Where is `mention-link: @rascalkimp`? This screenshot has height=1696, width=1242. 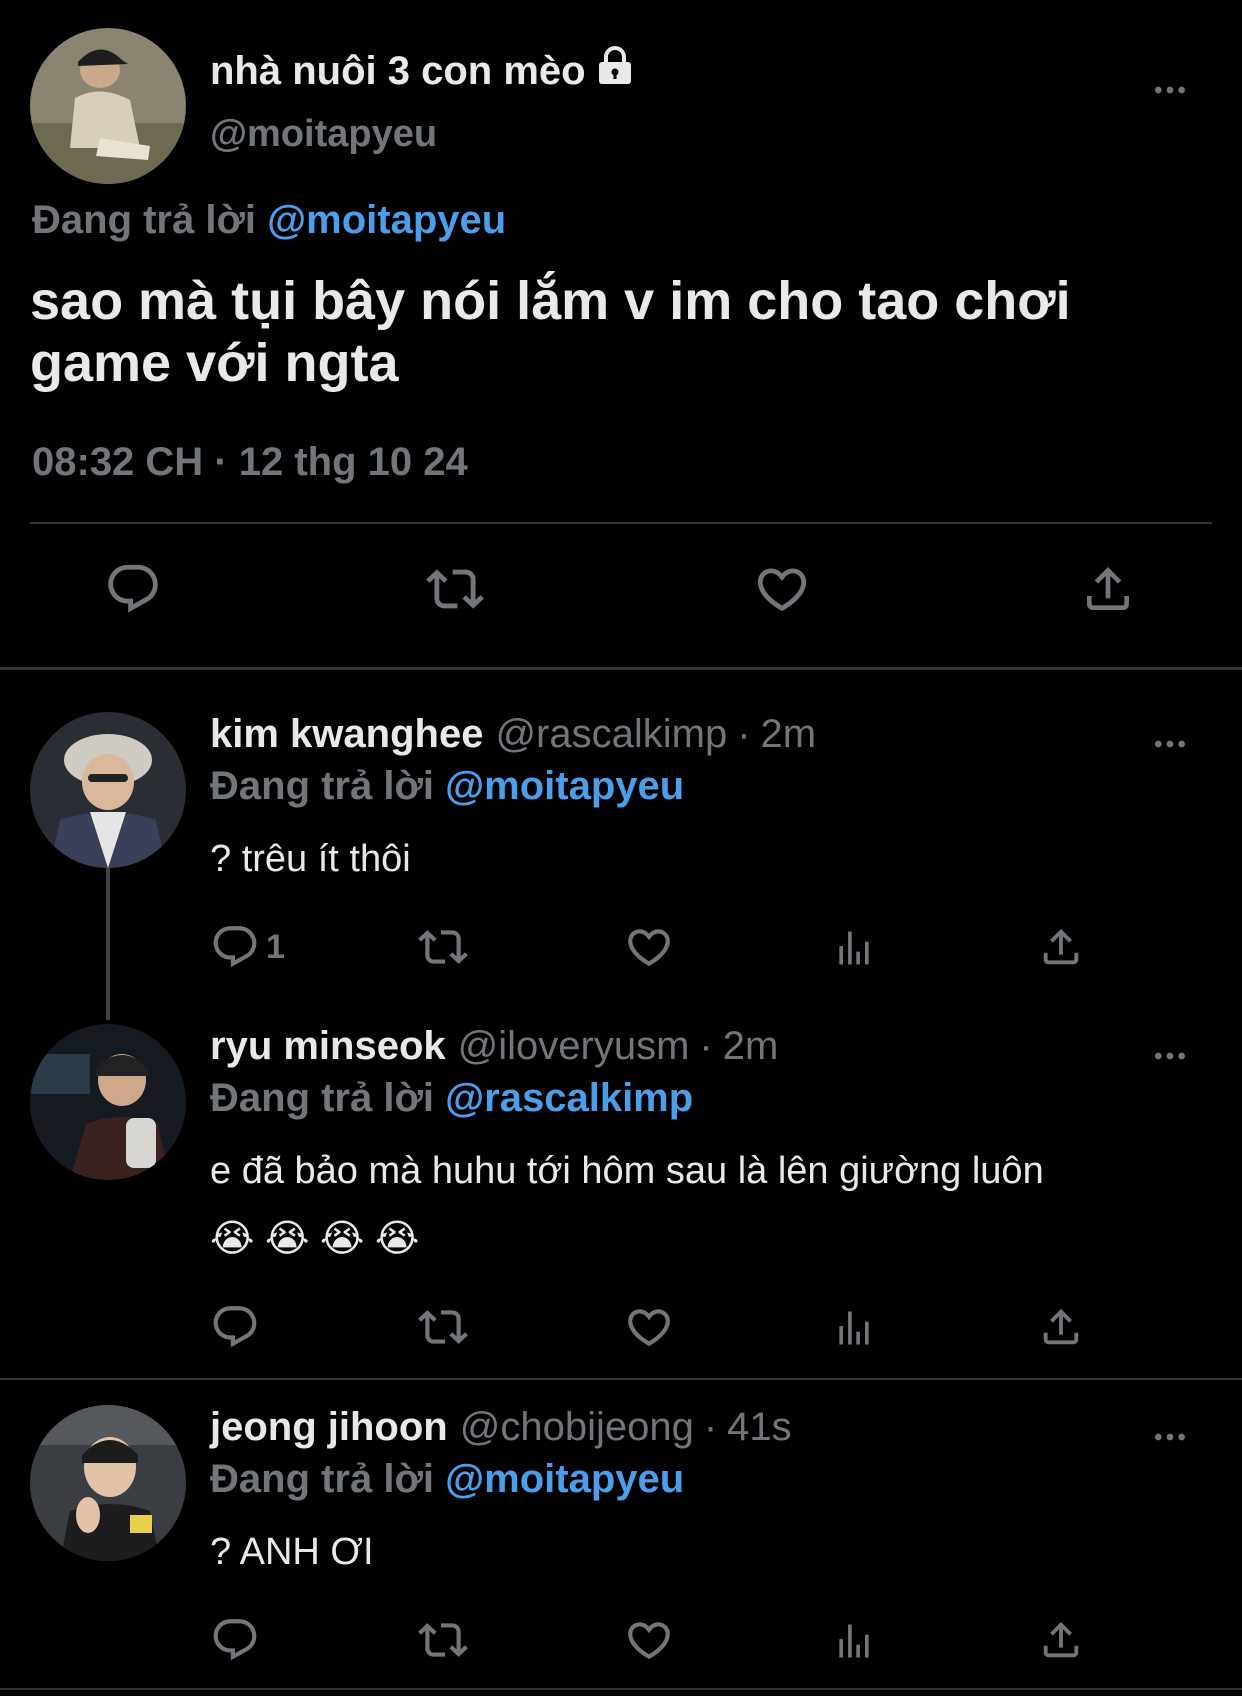
mention-link: @rascalkimp is located at coordinates (569, 1098).